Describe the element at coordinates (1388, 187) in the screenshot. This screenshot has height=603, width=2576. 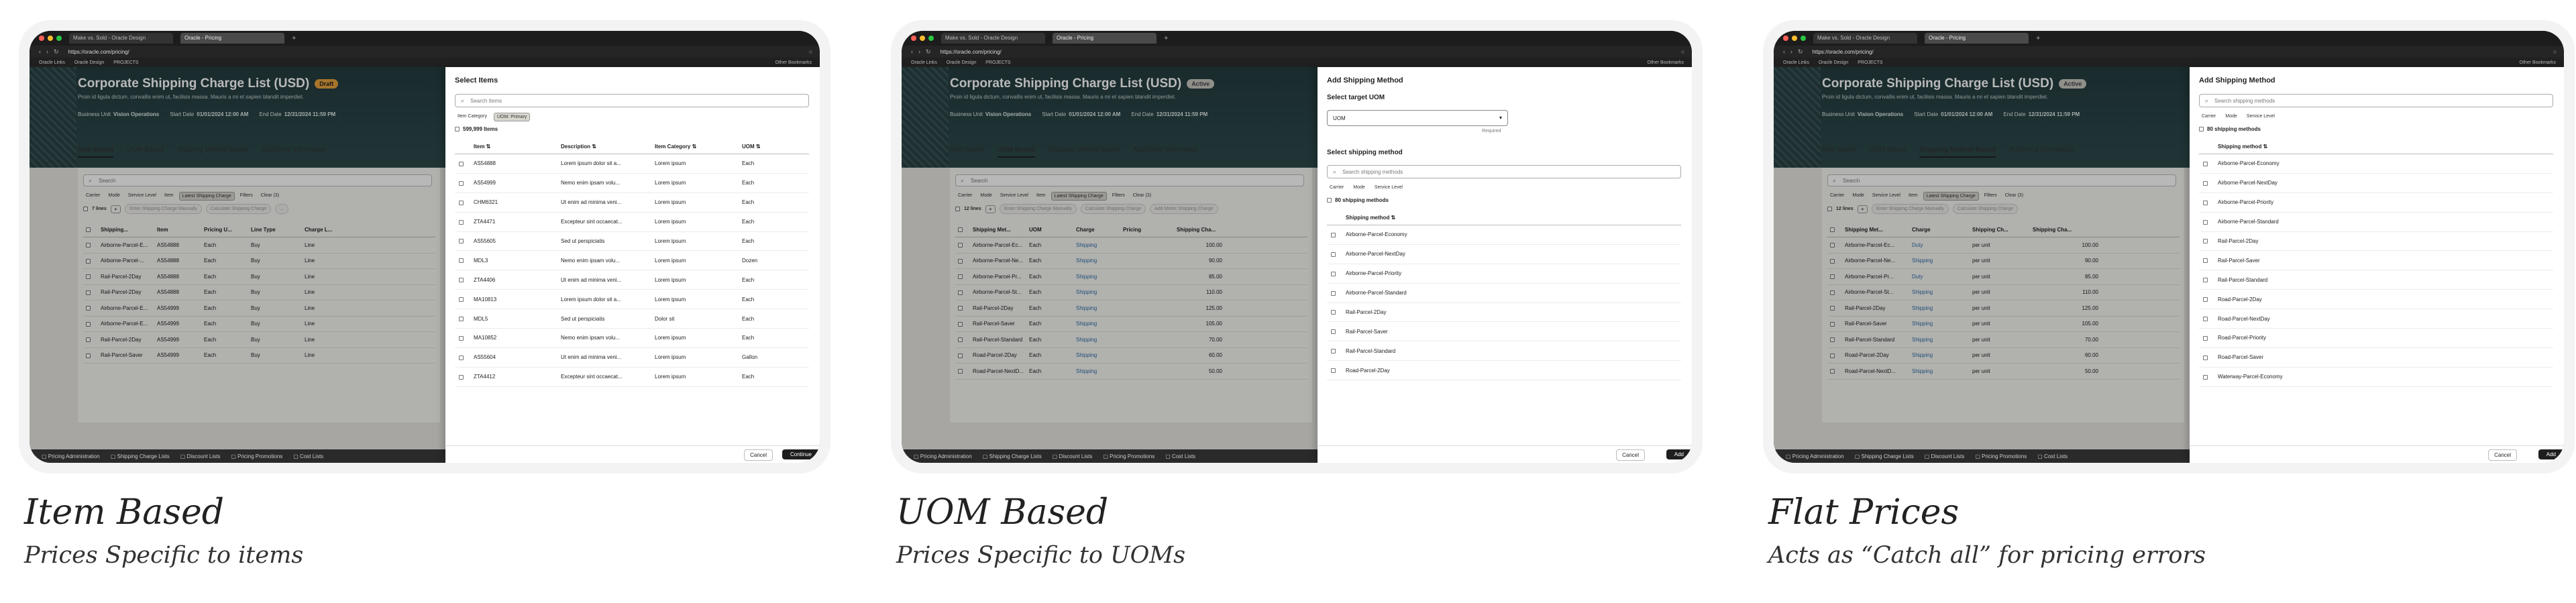
I see `drawer-chip-service-level: Service Level` at that location.